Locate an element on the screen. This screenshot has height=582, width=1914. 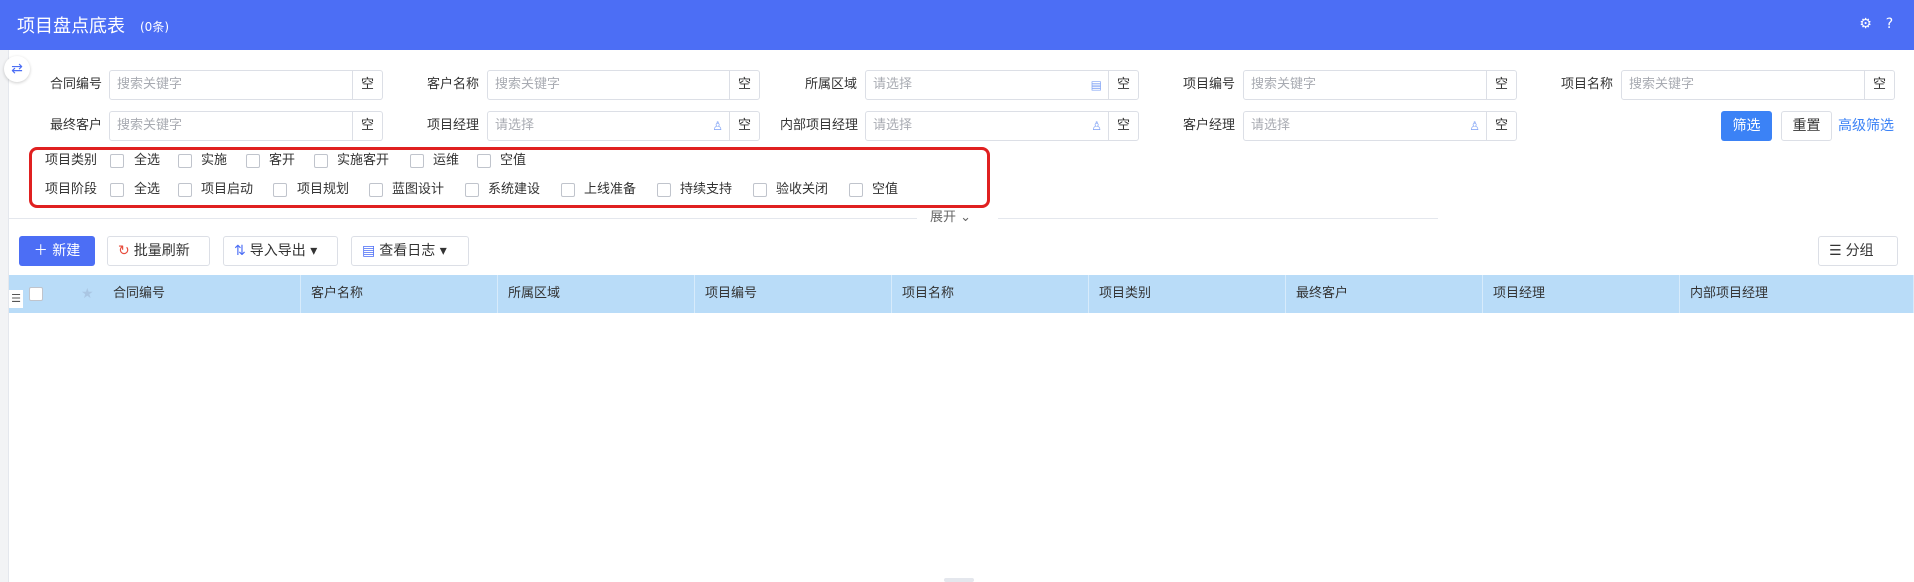
column-header: 客户名称 is located at coordinates (399, 294).